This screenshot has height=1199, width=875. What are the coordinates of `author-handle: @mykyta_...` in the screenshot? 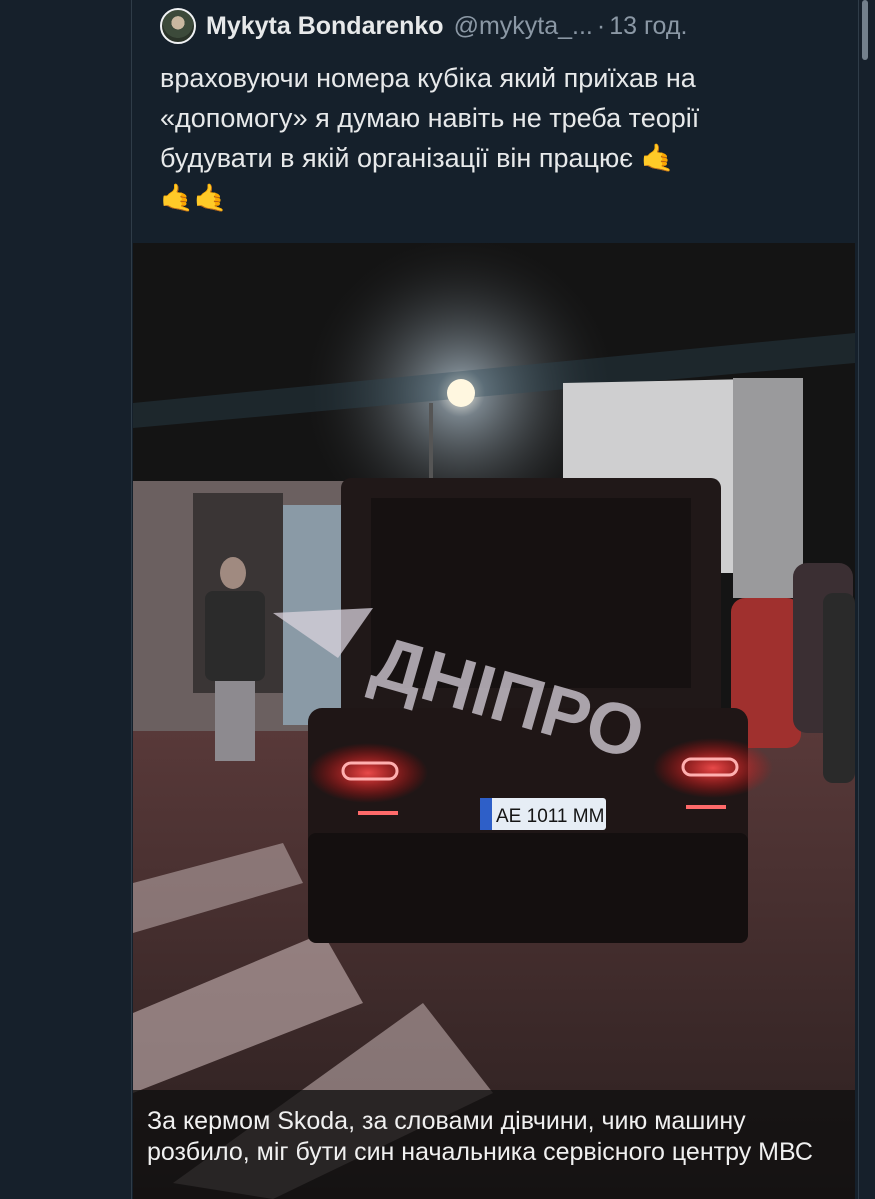 It's located at (523, 26).